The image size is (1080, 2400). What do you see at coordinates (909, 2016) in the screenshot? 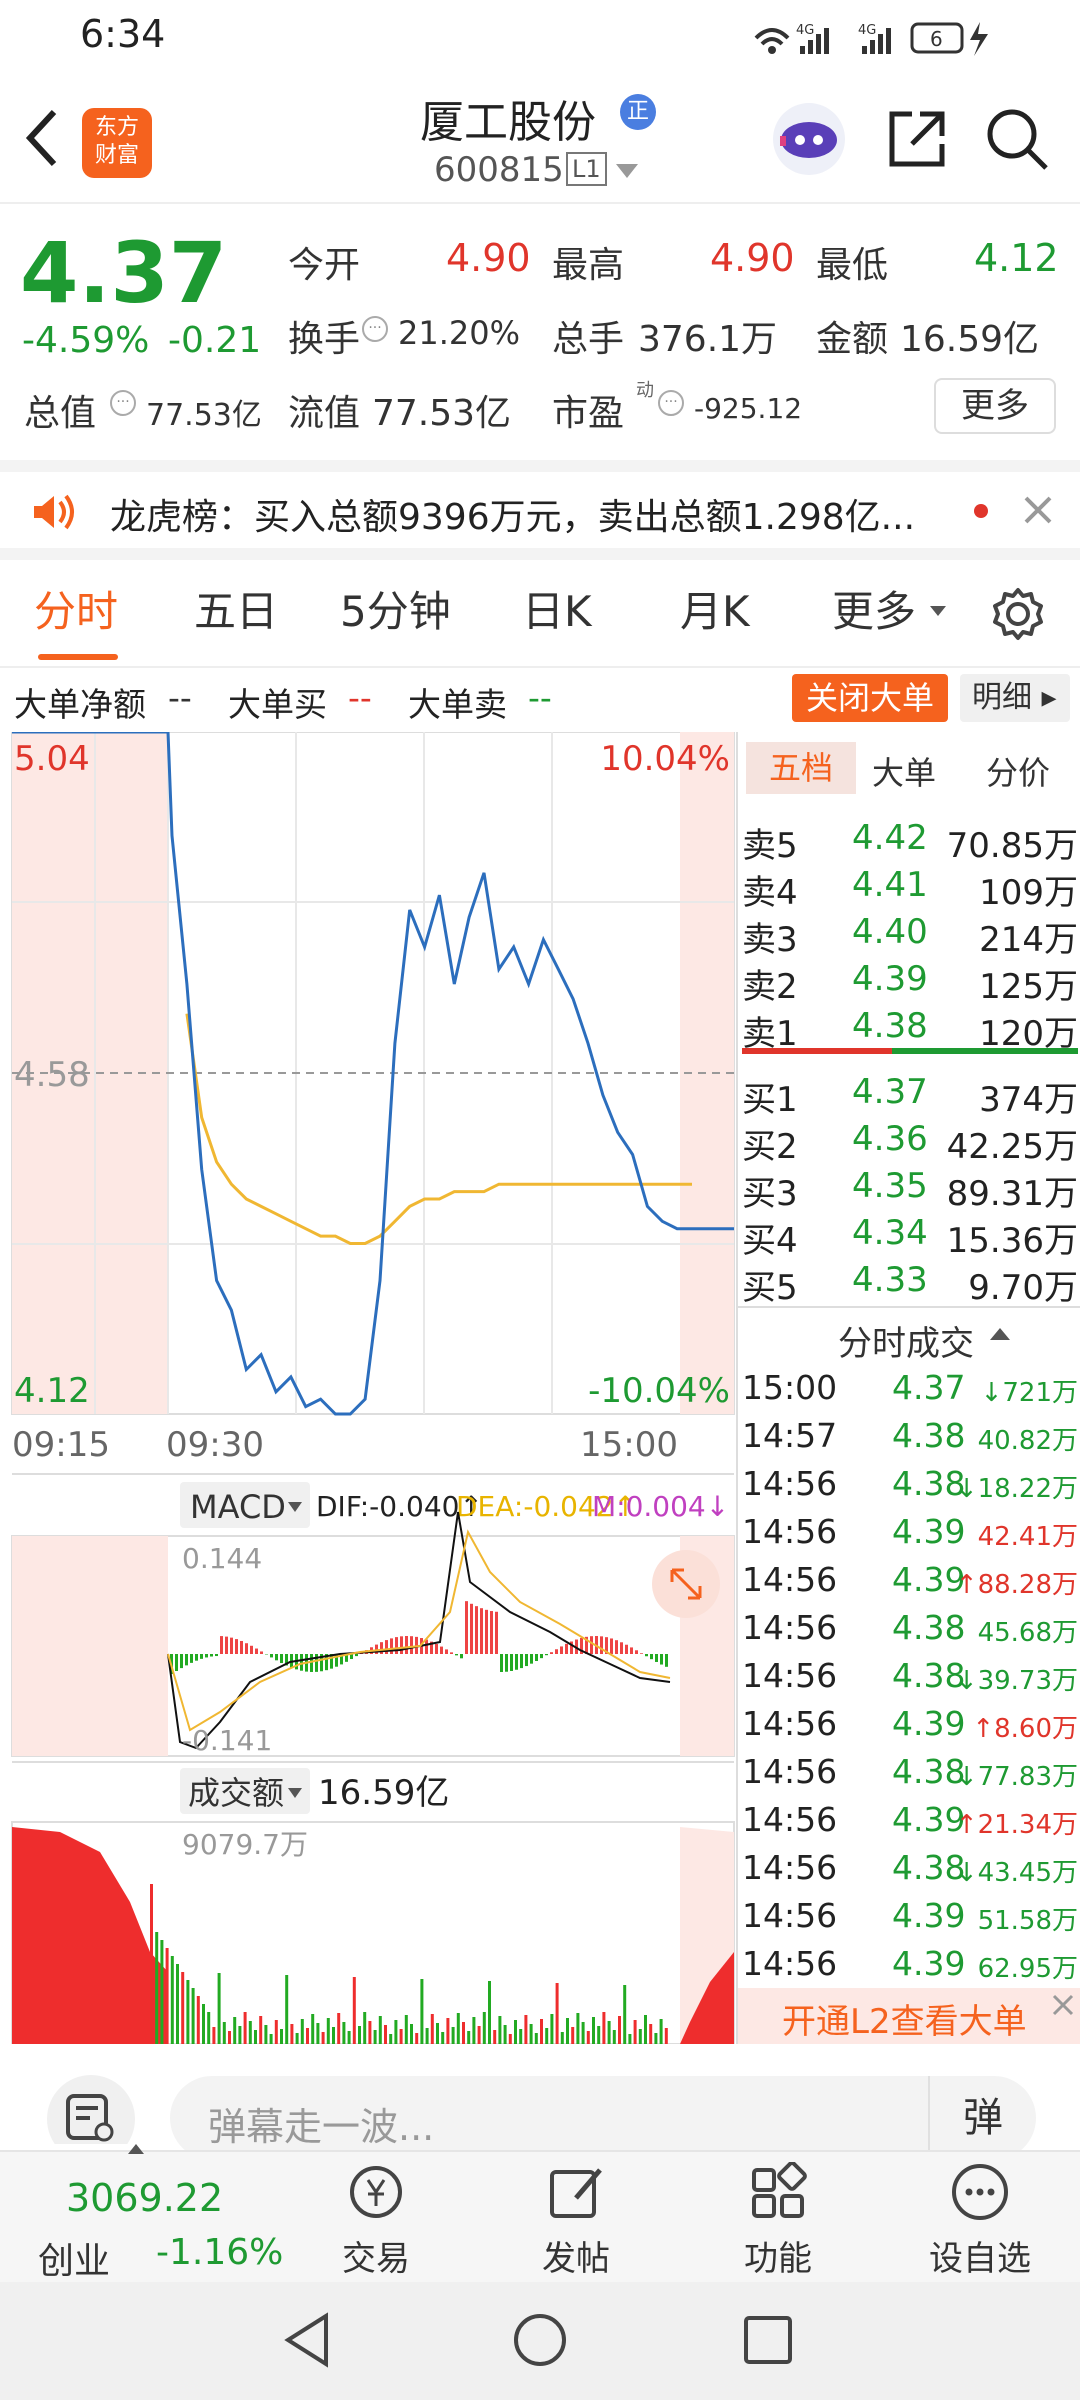
I see `l2-banner: 开通L2查看大单` at bounding box center [909, 2016].